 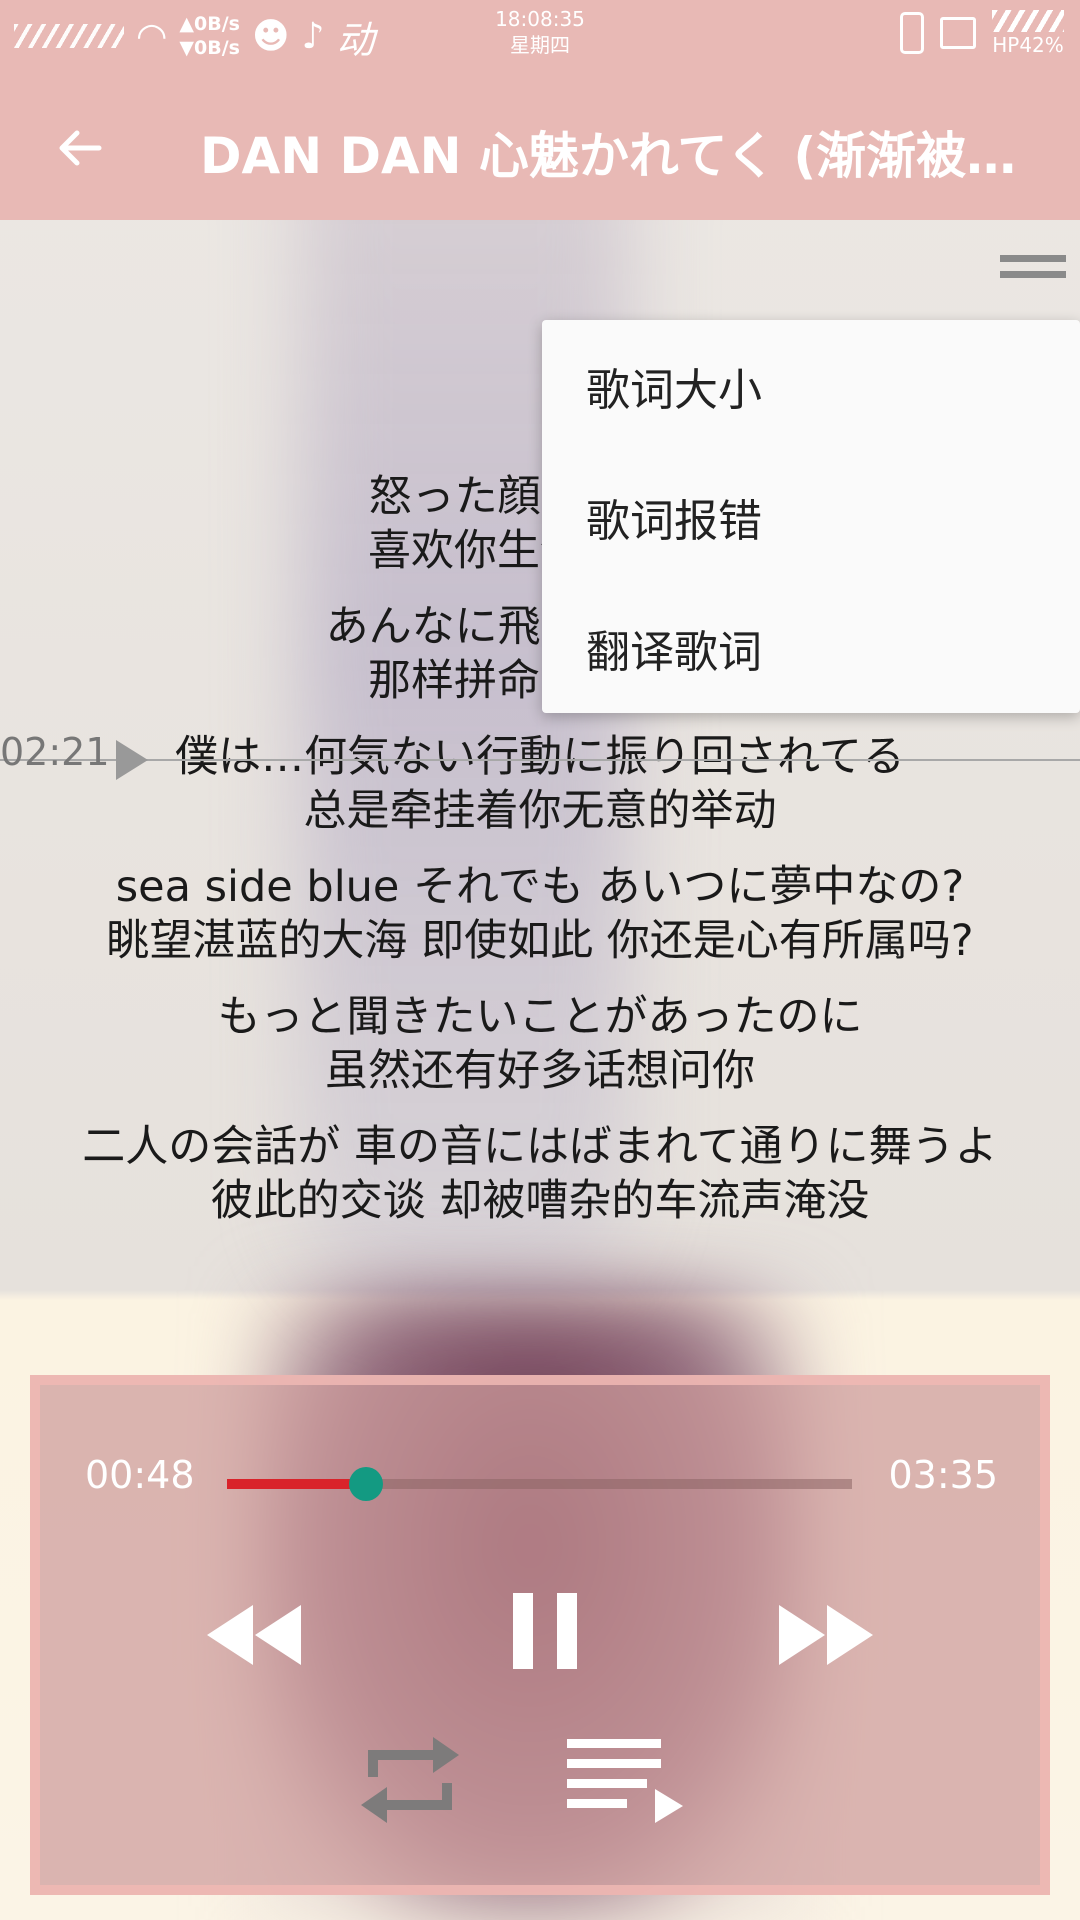 I want to click on back-arrow-icon, so click(x=80, y=148).